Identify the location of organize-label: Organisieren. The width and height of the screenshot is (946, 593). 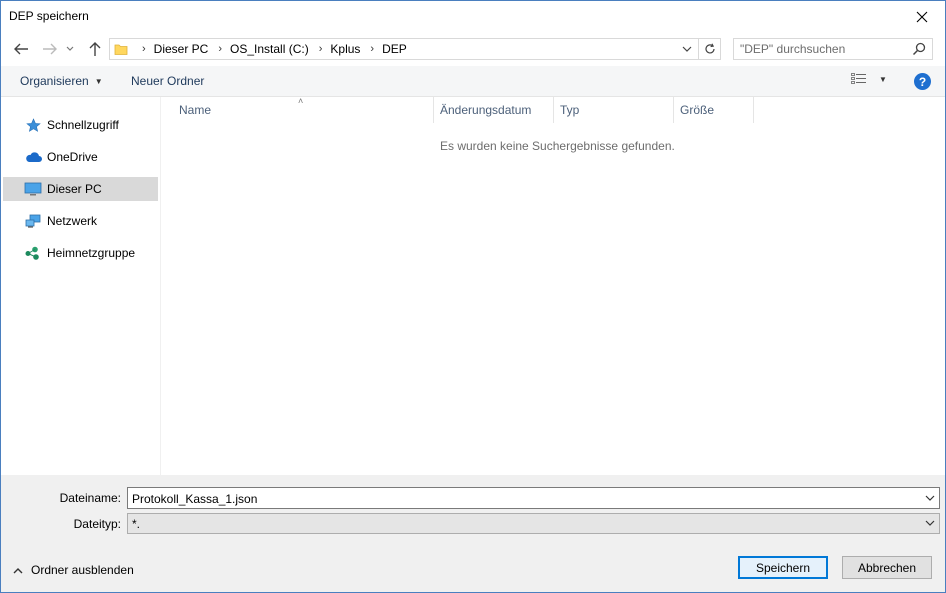
(54, 81).